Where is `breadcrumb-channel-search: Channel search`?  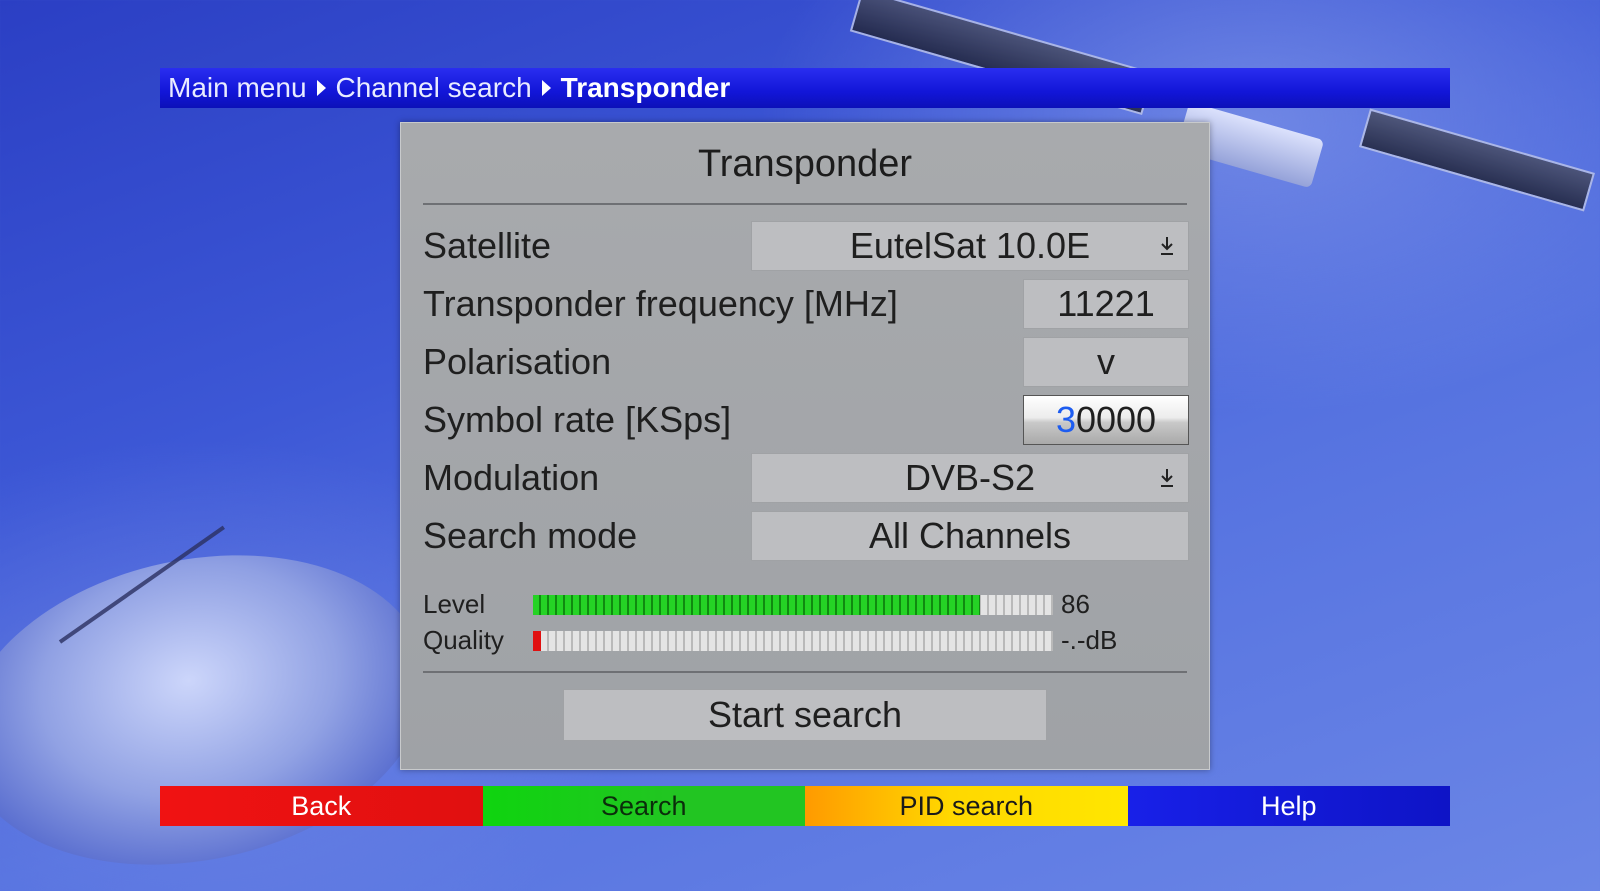 breadcrumb-channel-search: Channel search is located at coordinates (434, 88).